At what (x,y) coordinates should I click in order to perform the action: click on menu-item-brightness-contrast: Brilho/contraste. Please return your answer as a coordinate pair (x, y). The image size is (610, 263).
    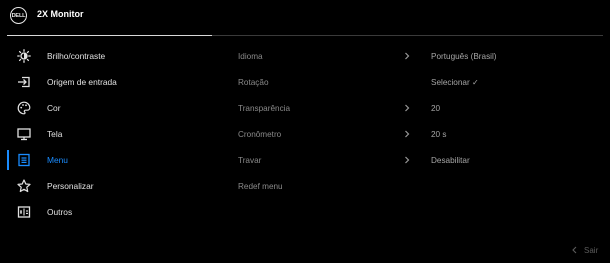
    Looking at the image, I should click on (114, 56).